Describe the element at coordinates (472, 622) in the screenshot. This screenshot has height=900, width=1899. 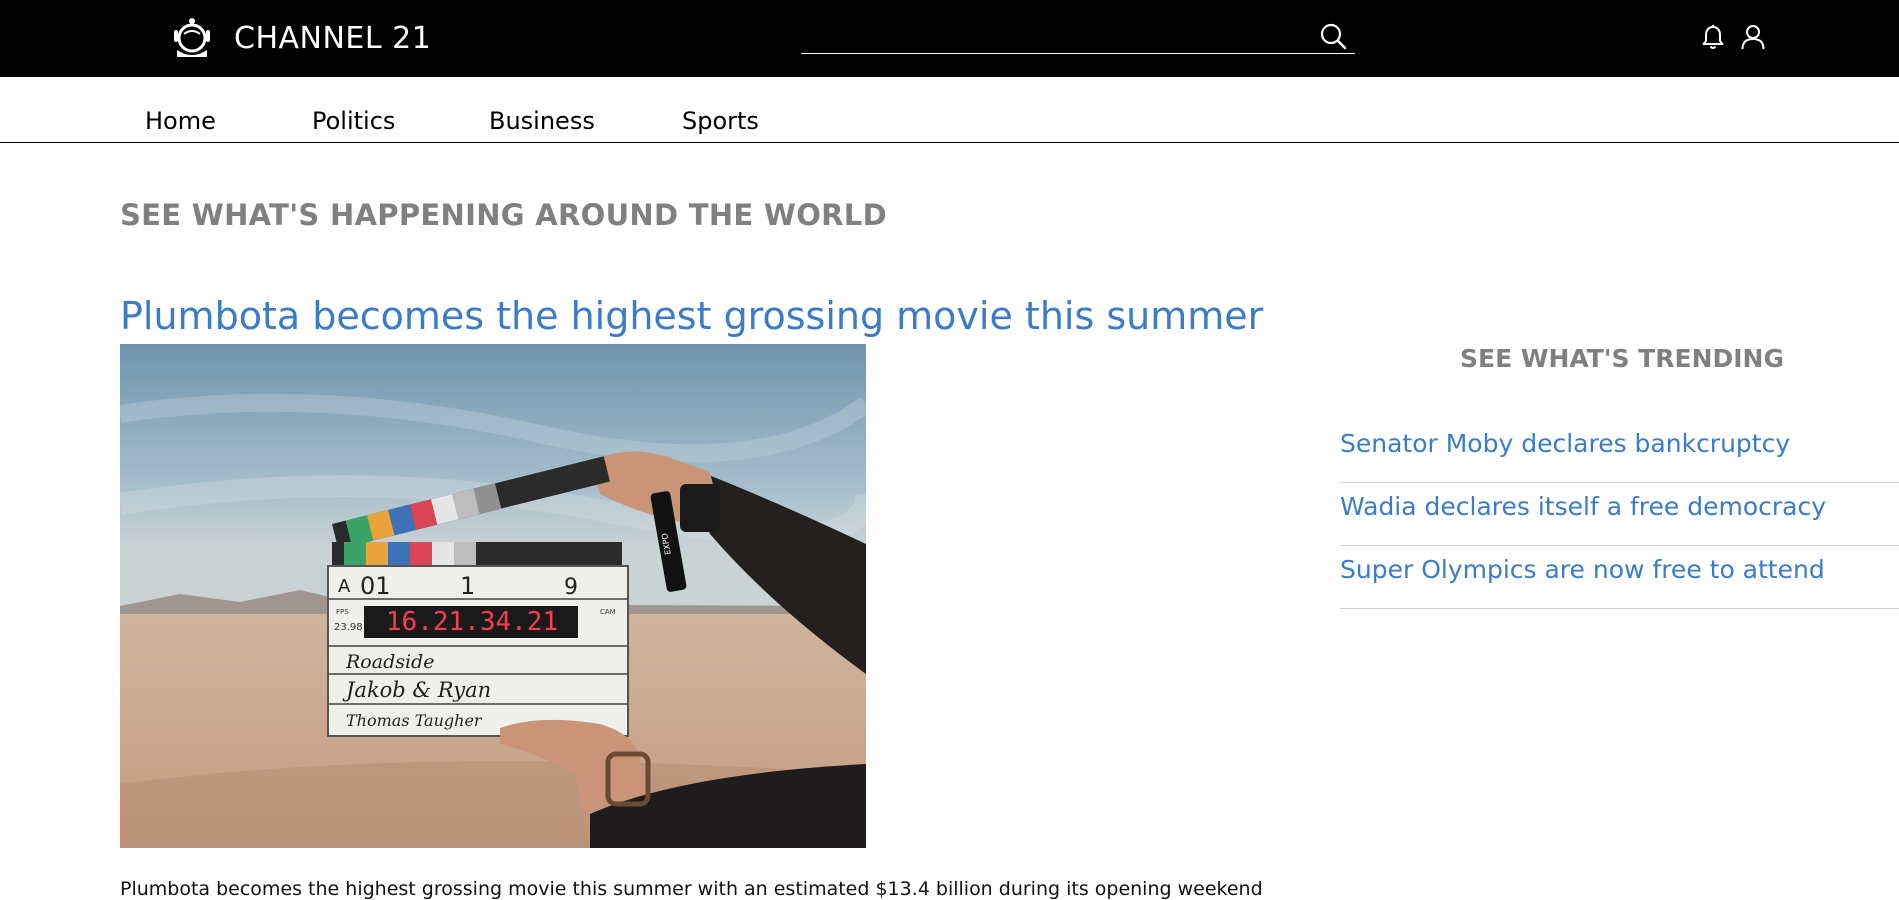
I see `timecode-display: 16.21.34.21` at that location.